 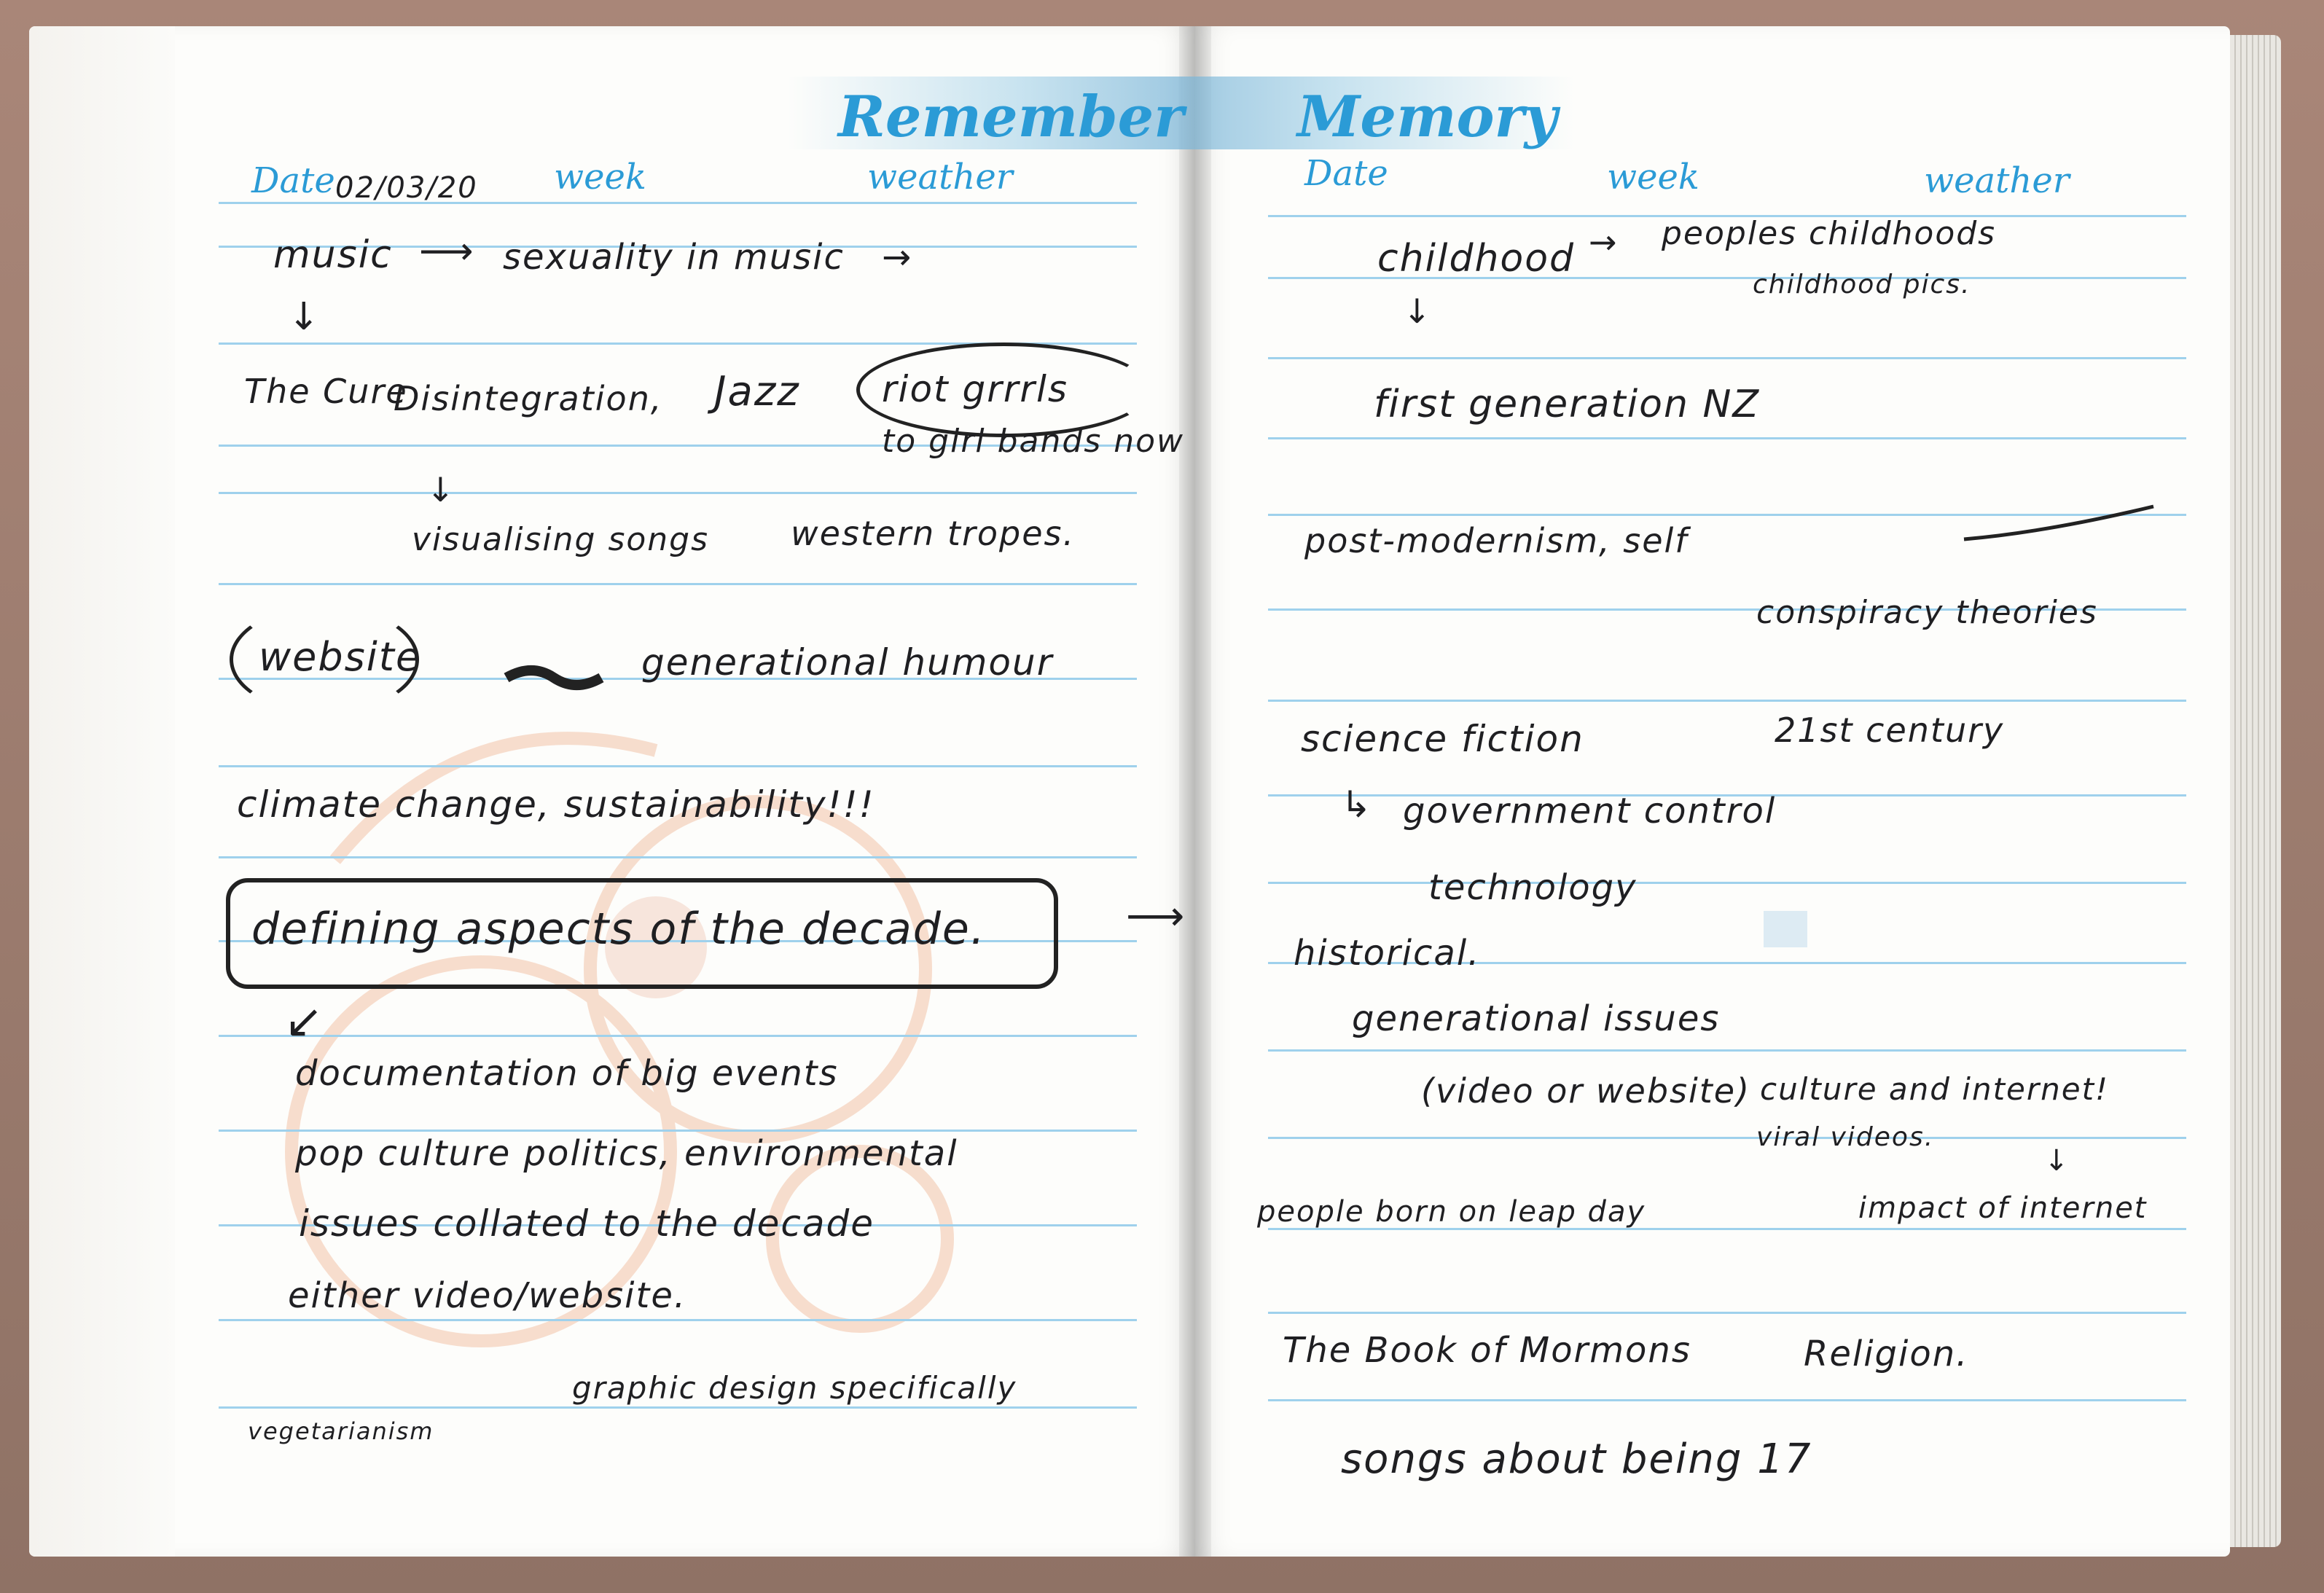 What do you see at coordinates (2255, 791) in the screenshot?
I see `page-edges` at bounding box center [2255, 791].